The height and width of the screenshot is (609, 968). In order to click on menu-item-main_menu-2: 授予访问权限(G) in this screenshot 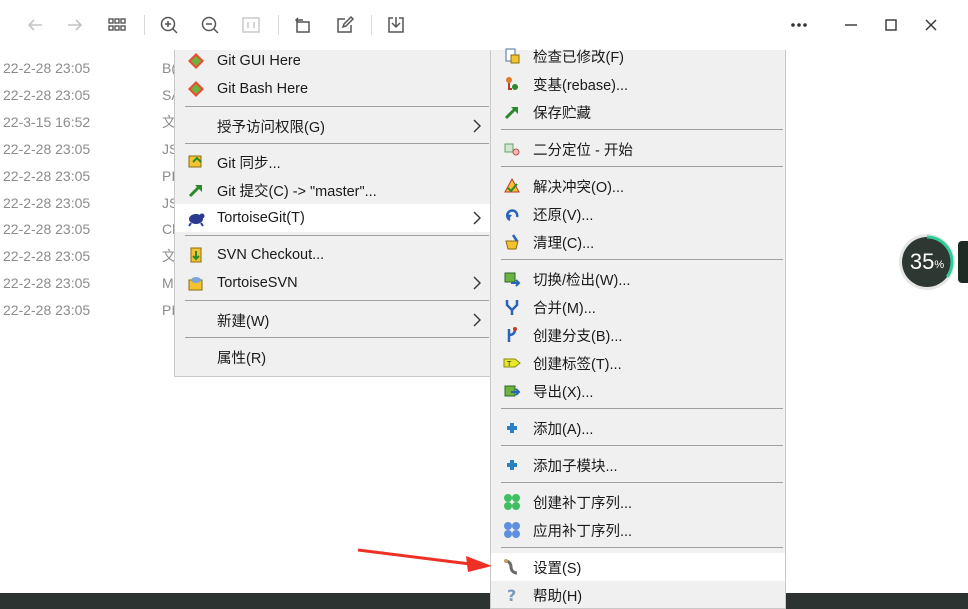, I will do `click(333, 126)`.